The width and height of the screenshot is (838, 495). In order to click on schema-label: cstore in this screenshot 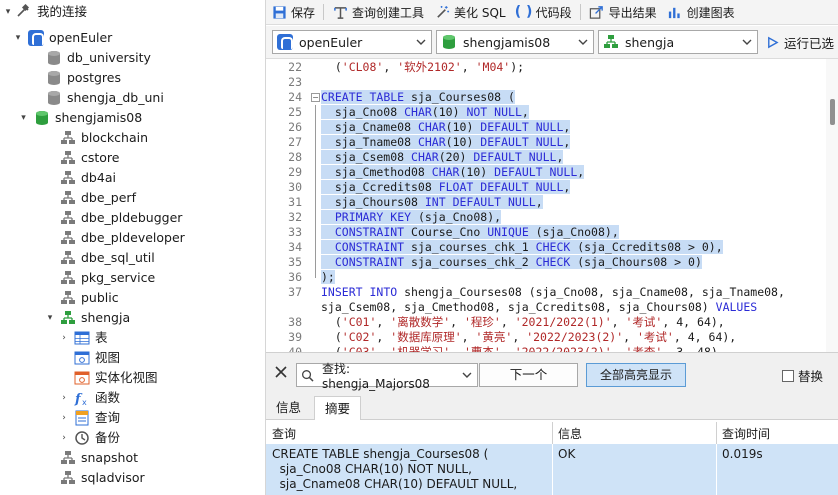, I will do `click(100, 157)`.